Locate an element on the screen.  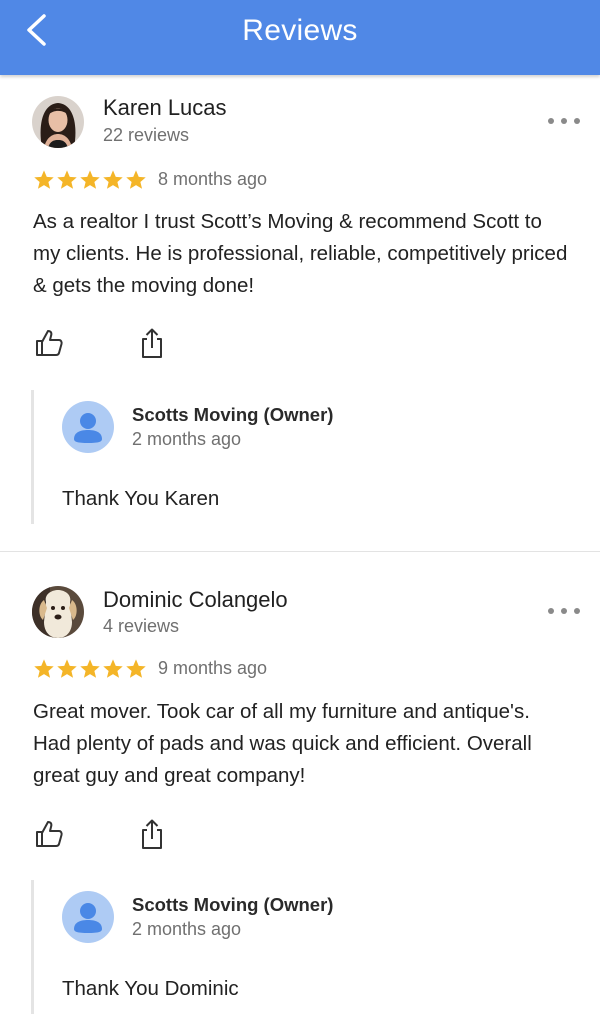
reviewer-name: Karen Lucas is located at coordinates (165, 108).